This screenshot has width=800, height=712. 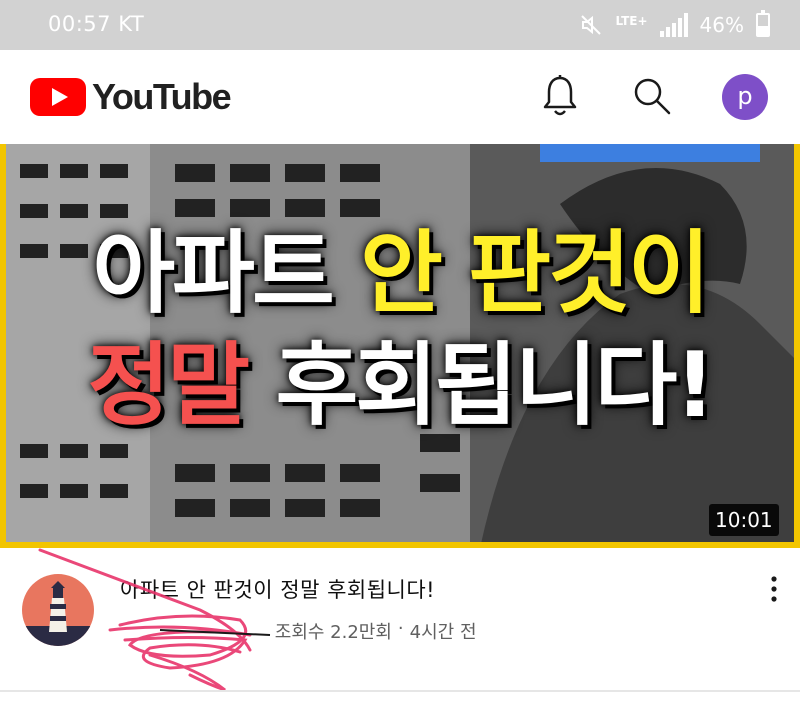 What do you see at coordinates (763, 23) in the screenshot?
I see `battery-icon` at bounding box center [763, 23].